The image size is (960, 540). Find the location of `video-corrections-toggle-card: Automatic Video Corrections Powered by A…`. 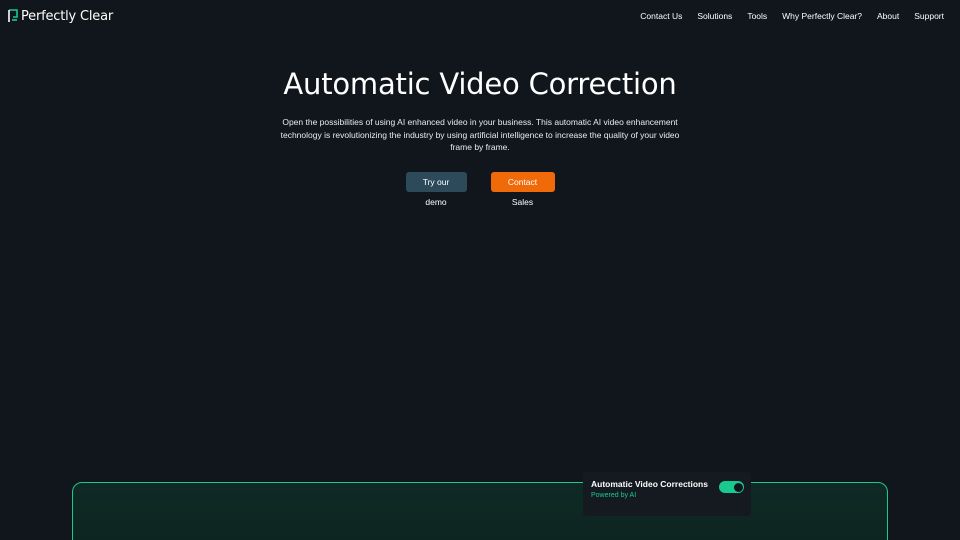

video-corrections-toggle-card: Automatic Video Corrections Powered by A… is located at coordinates (667, 494).